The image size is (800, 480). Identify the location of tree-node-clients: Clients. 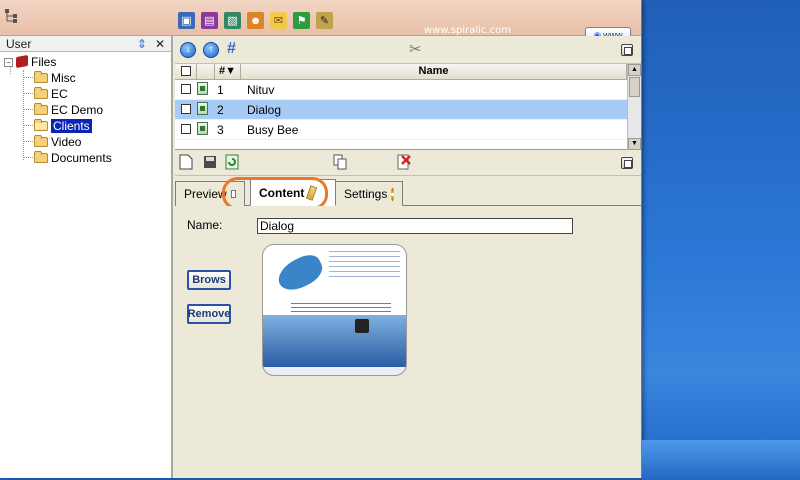
(85, 126).